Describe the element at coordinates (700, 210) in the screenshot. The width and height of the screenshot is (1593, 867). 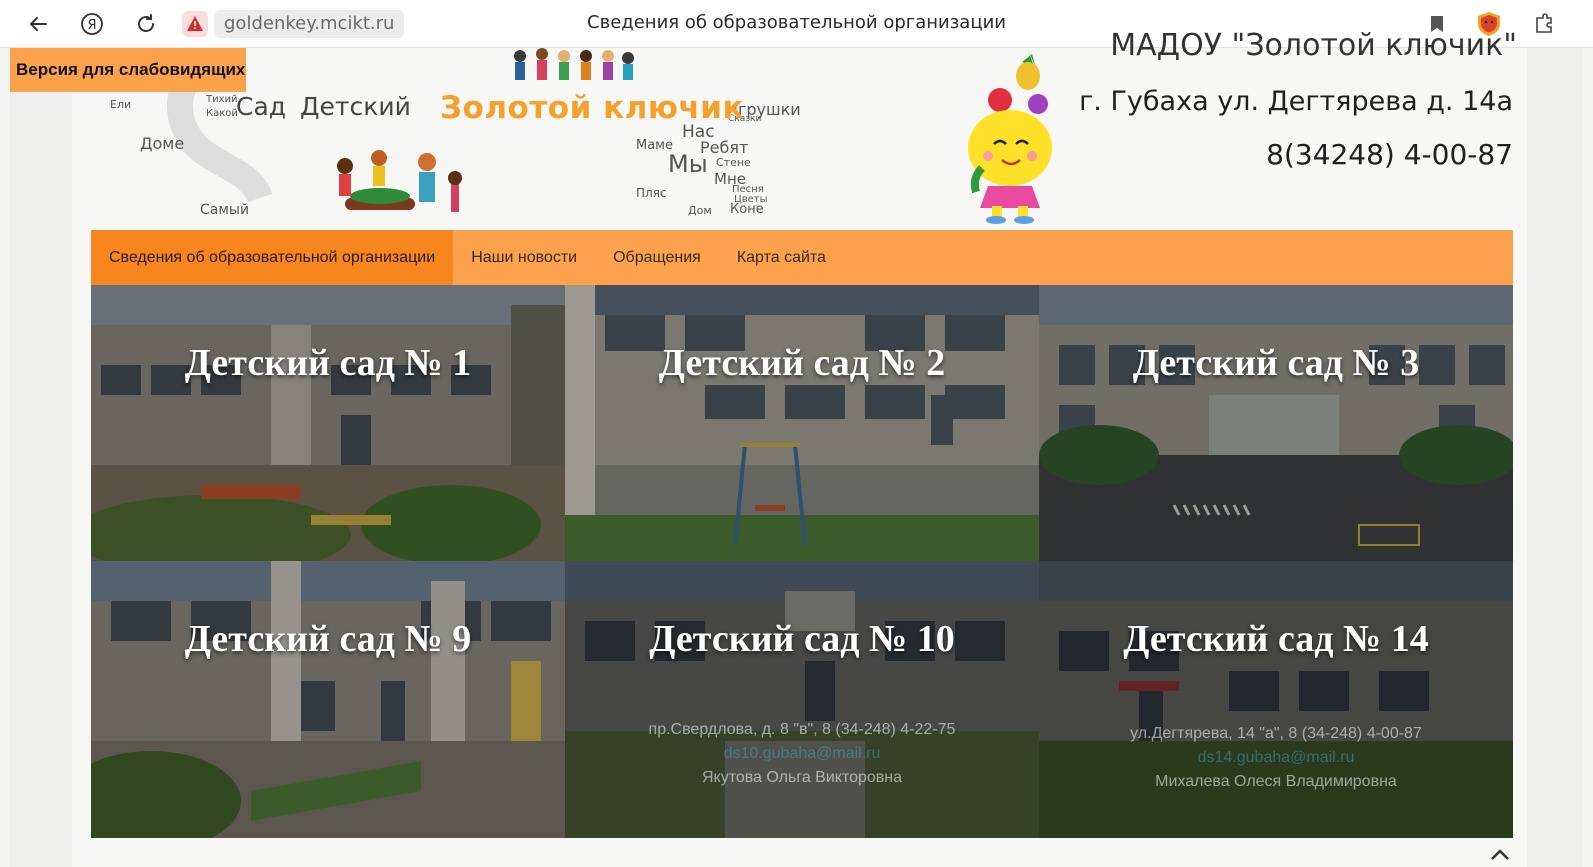
I see `word-cloud-word: Дом` at that location.